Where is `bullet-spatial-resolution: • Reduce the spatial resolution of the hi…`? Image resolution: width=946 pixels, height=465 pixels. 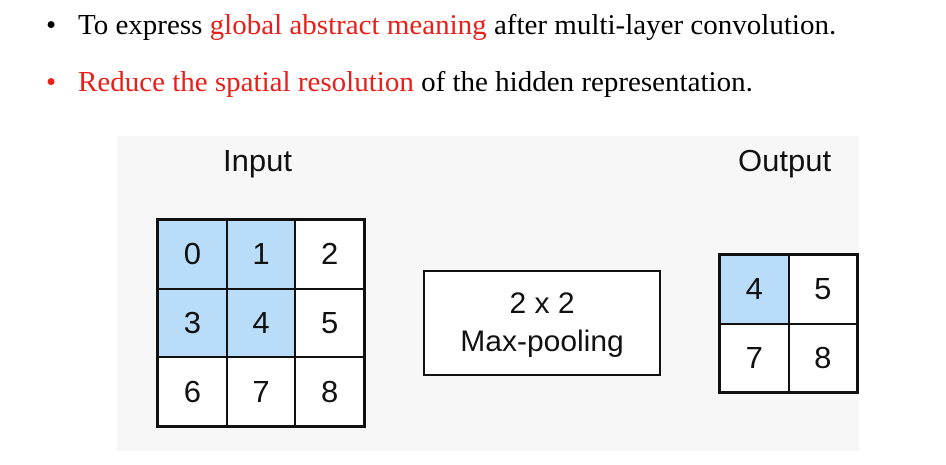 bullet-spatial-resolution: • Reduce the spatial resolution of the hi… is located at coordinates (399, 82).